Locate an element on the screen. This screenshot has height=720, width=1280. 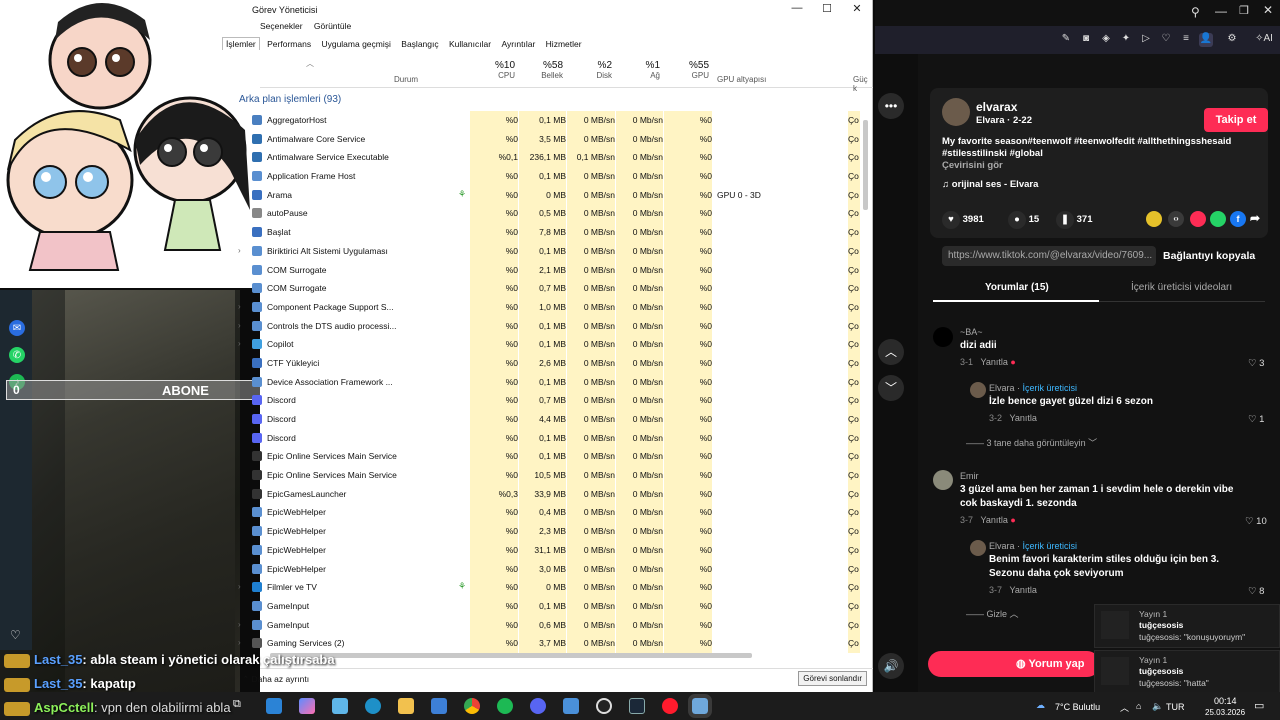
reply-author: Elvara · İçerik üreticisi is located at coordinates (1033, 546).